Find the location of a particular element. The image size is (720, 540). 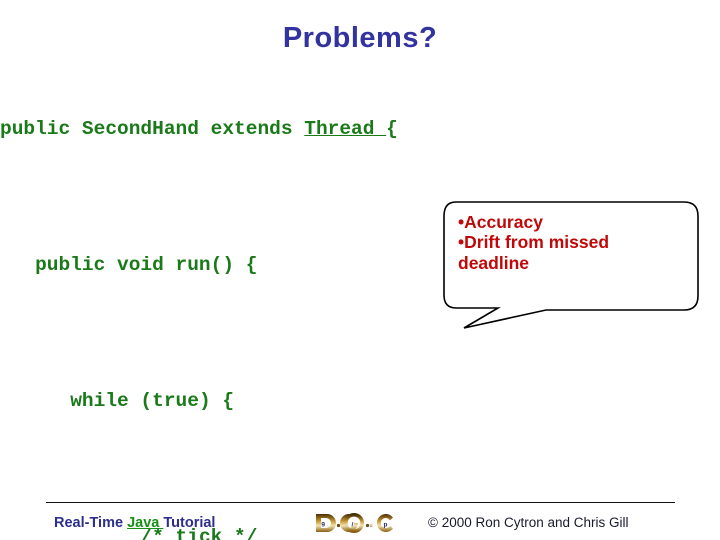

footer-copyright: © 2000 Ron Cytron and Chris Gill is located at coordinates (528, 522).